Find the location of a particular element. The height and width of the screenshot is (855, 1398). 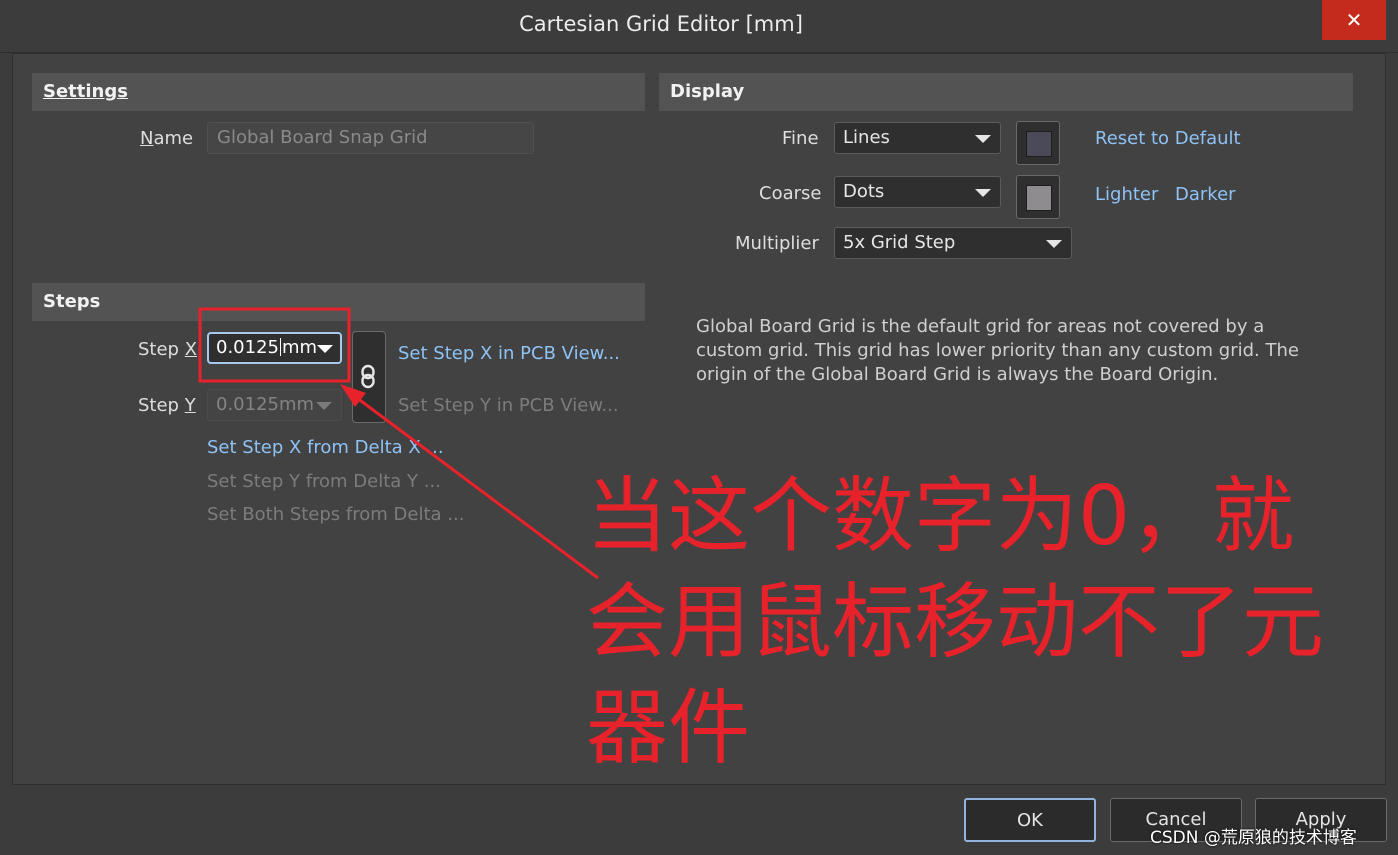

ok-button: OK is located at coordinates (1030, 820).